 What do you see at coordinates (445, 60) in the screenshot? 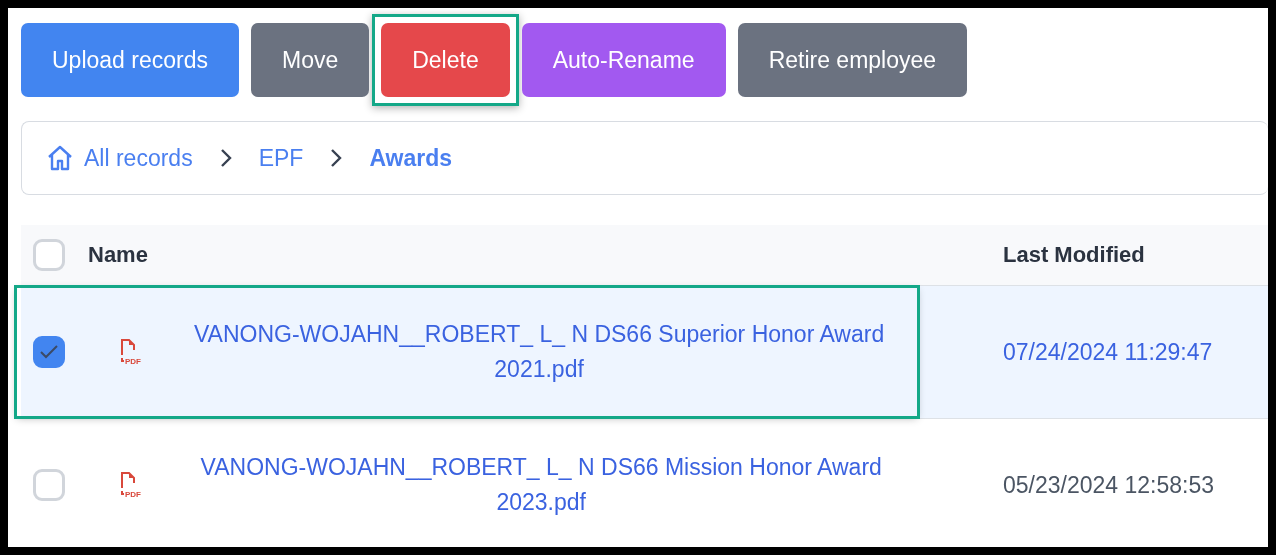
I see `toolbar-button: Delete` at bounding box center [445, 60].